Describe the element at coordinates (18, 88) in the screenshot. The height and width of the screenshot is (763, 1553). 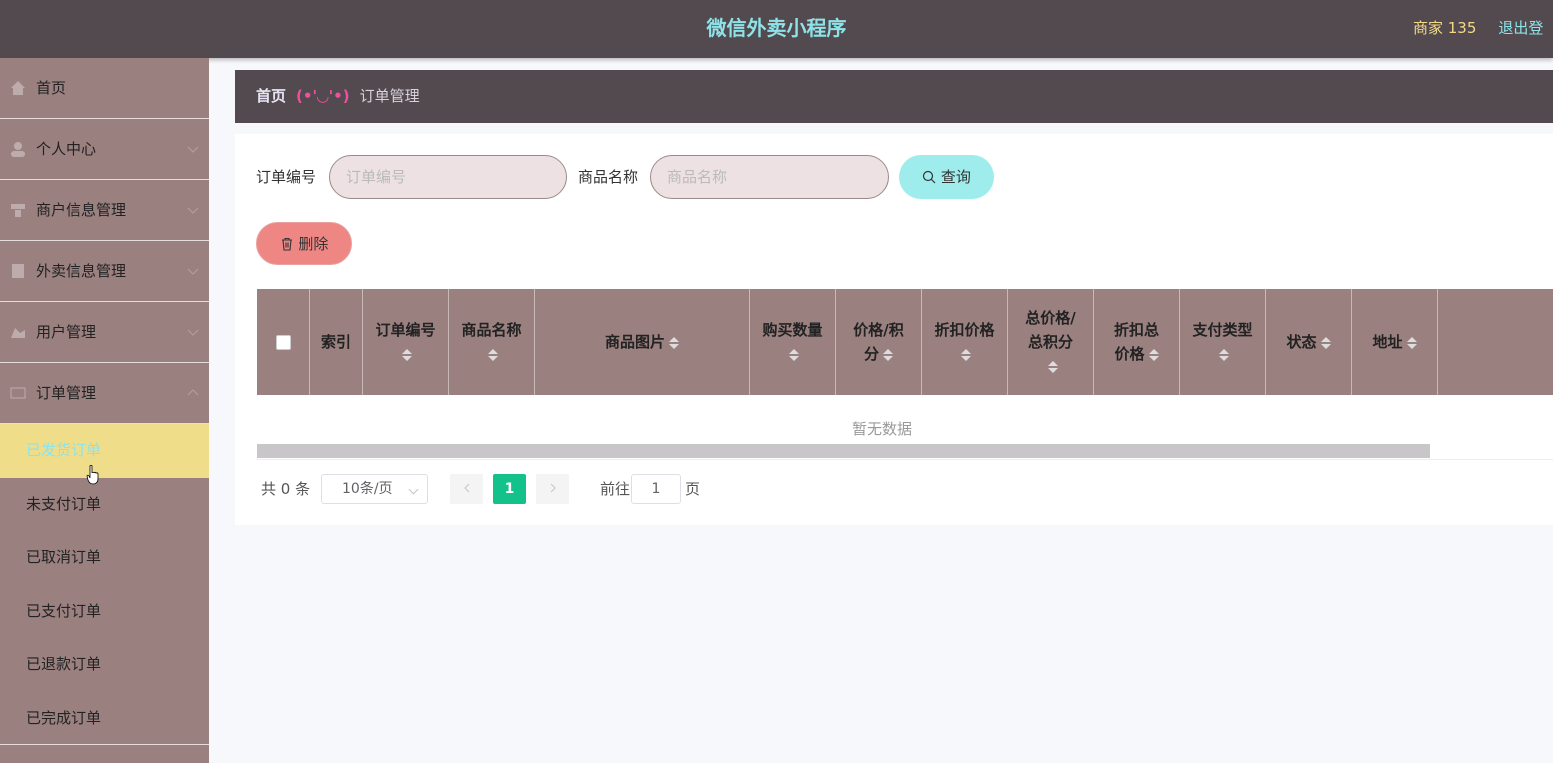
I see `home-icon` at that location.